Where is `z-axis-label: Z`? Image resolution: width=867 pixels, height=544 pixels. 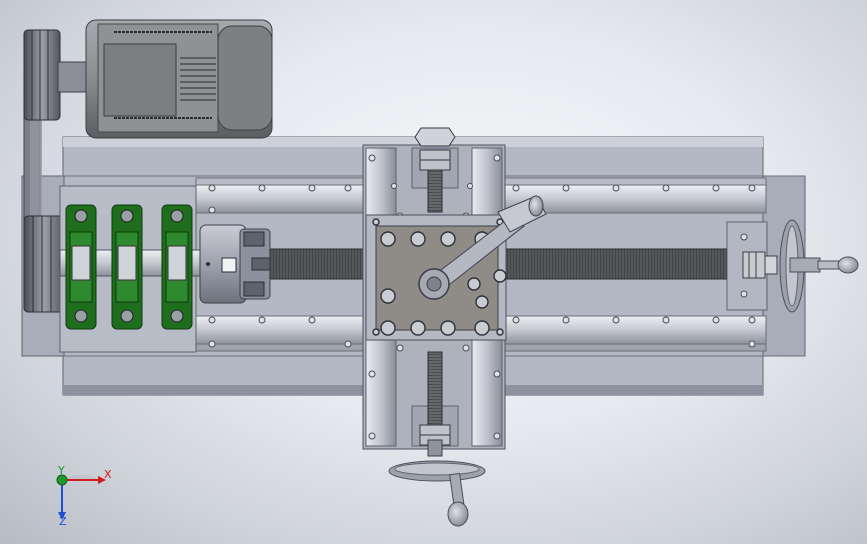 z-axis-label: Z is located at coordinates (63, 521).